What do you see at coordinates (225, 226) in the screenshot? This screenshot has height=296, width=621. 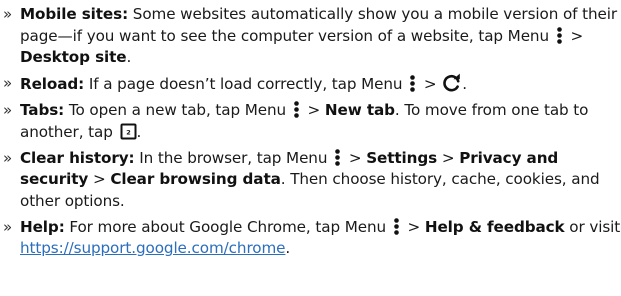 I see `tip-text: For more about Google Chrome, tap Menu` at bounding box center [225, 226].